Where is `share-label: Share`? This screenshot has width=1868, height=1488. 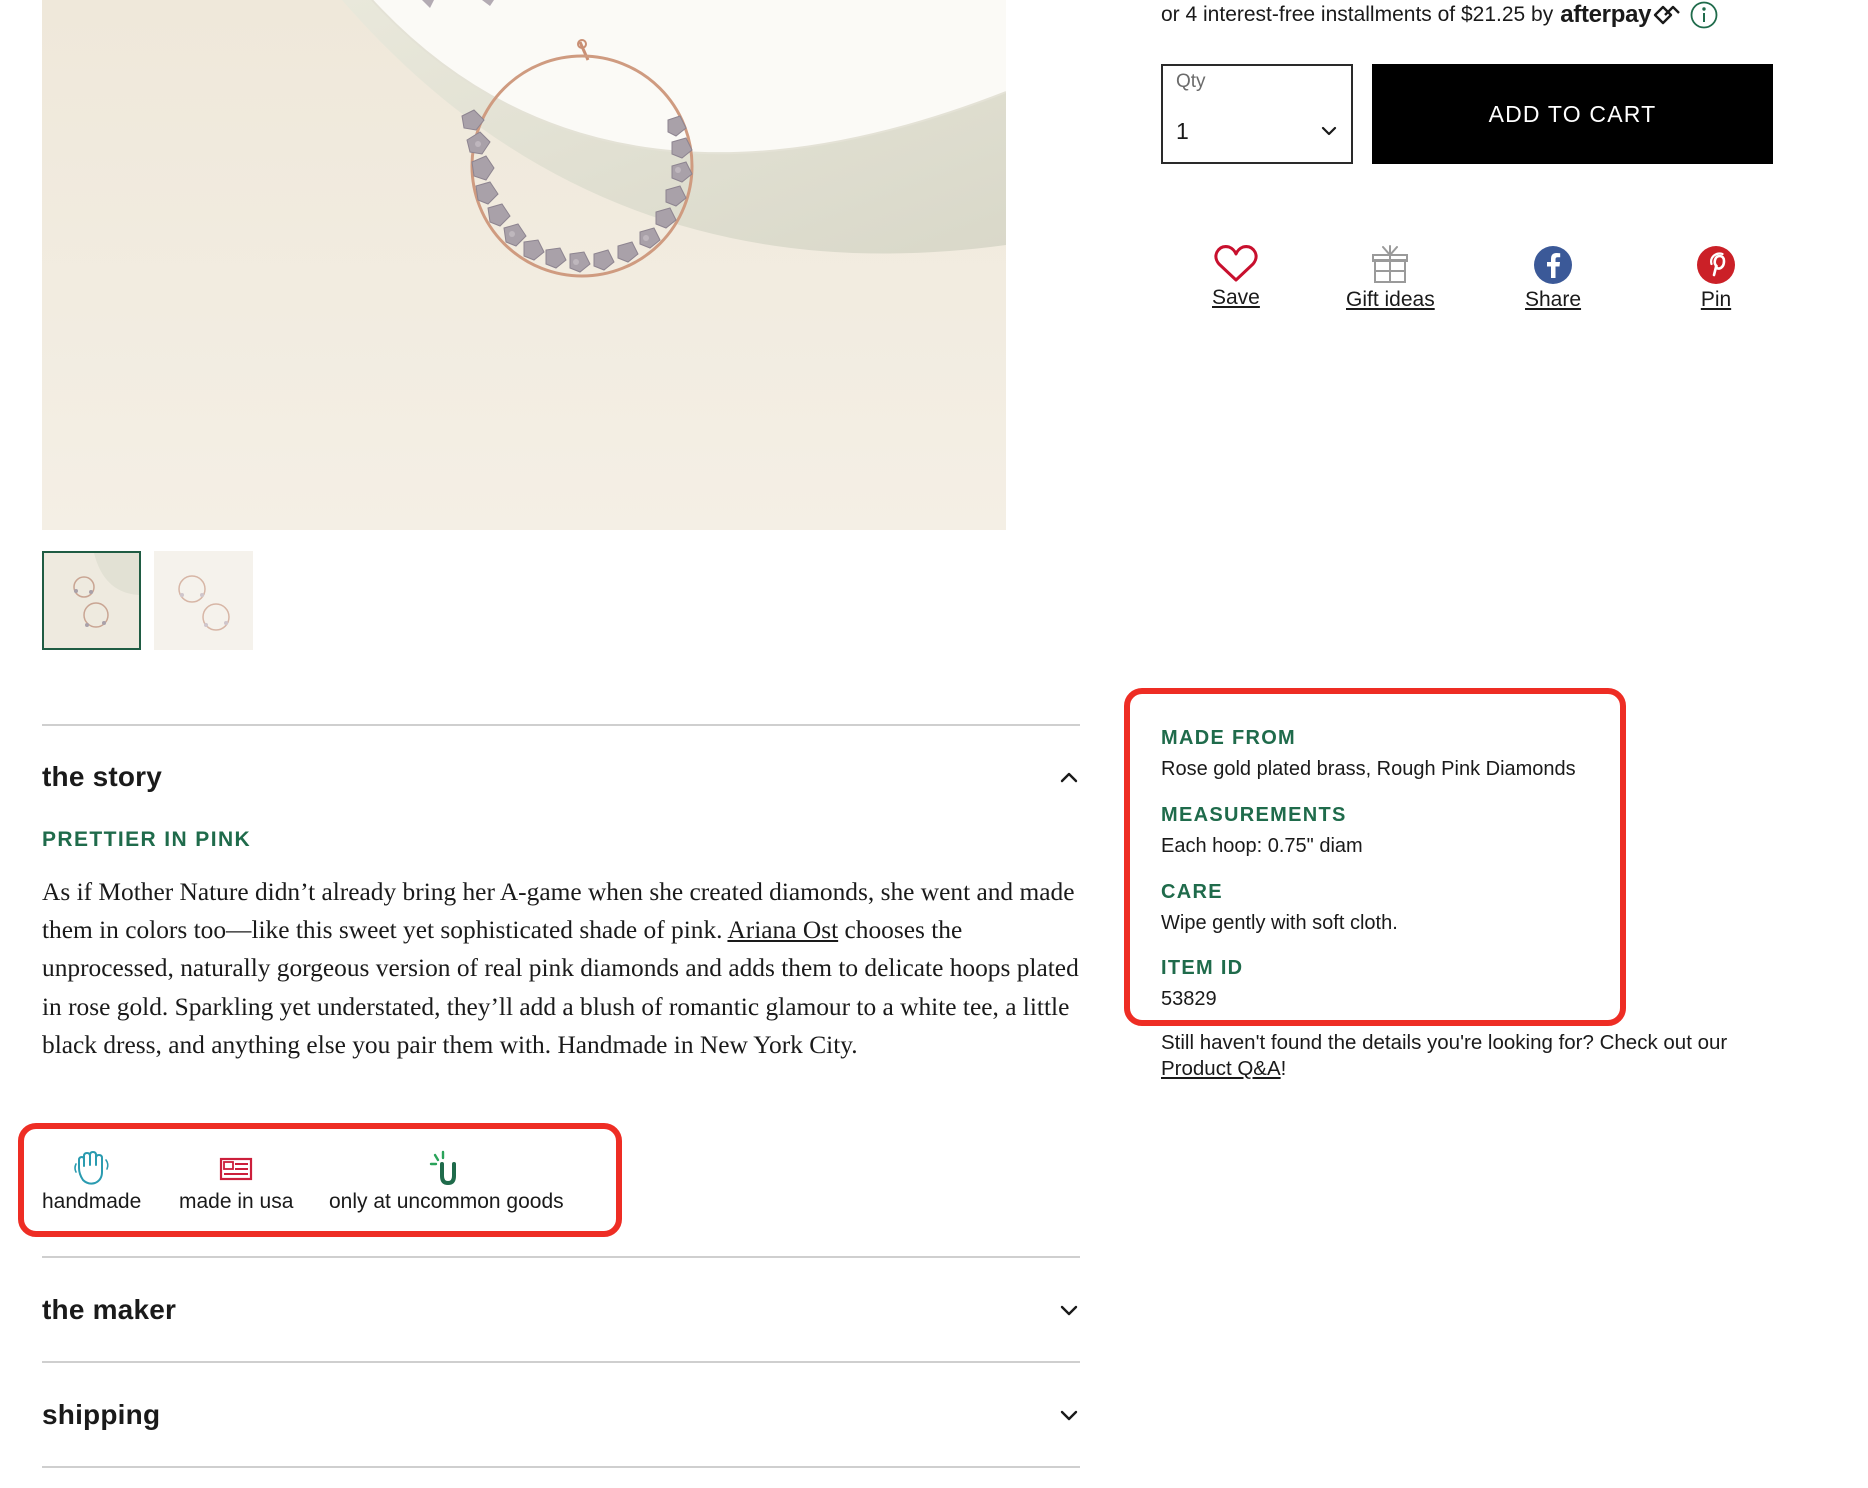 share-label: Share is located at coordinates (1553, 299).